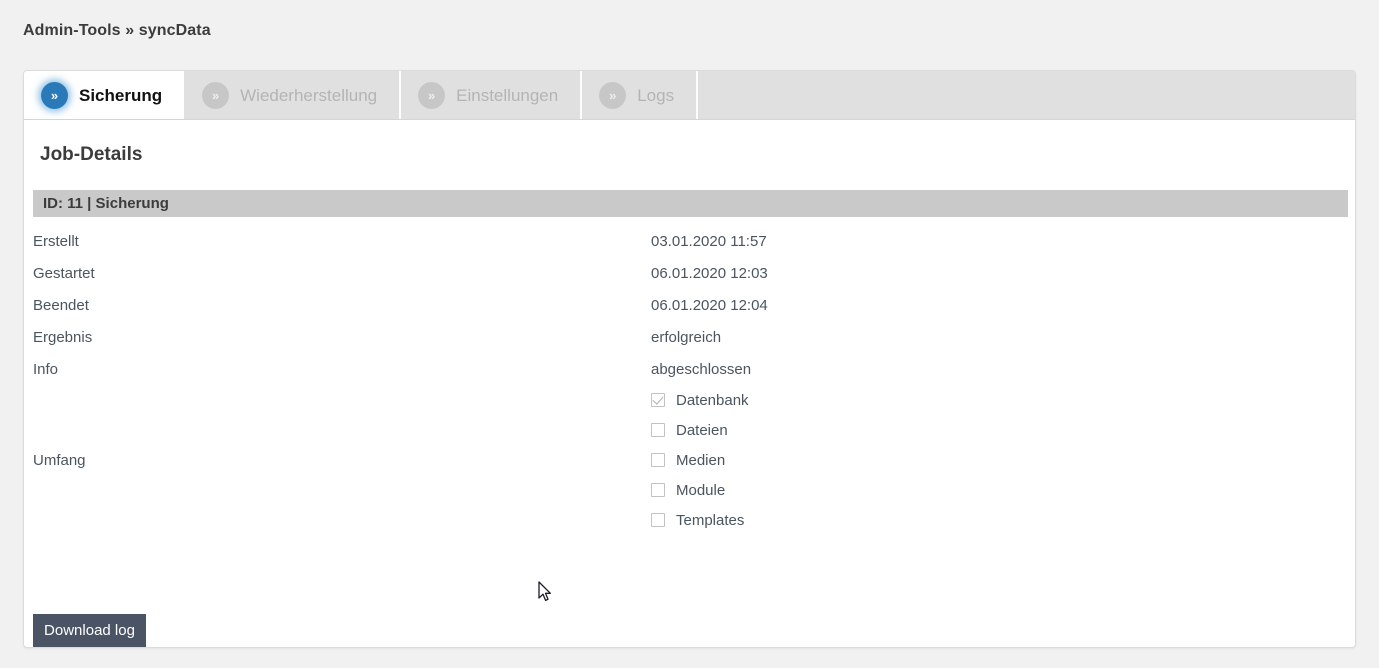 This screenshot has height=668, width=1379. What do you see at coordinates (709, 273) in the screenshot?
I see `detail-value: 06.01.2020 12:03` at bounding box center [709, 273].